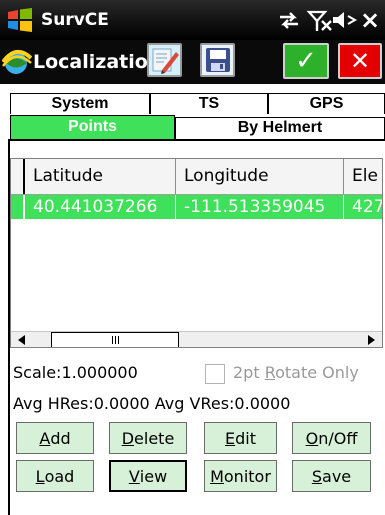 This screenshot has height=515, width=385. Describe the element at coordinates (280, 128) in the screenshot. I see `tab-by-helmert: By Helmert` at that location.